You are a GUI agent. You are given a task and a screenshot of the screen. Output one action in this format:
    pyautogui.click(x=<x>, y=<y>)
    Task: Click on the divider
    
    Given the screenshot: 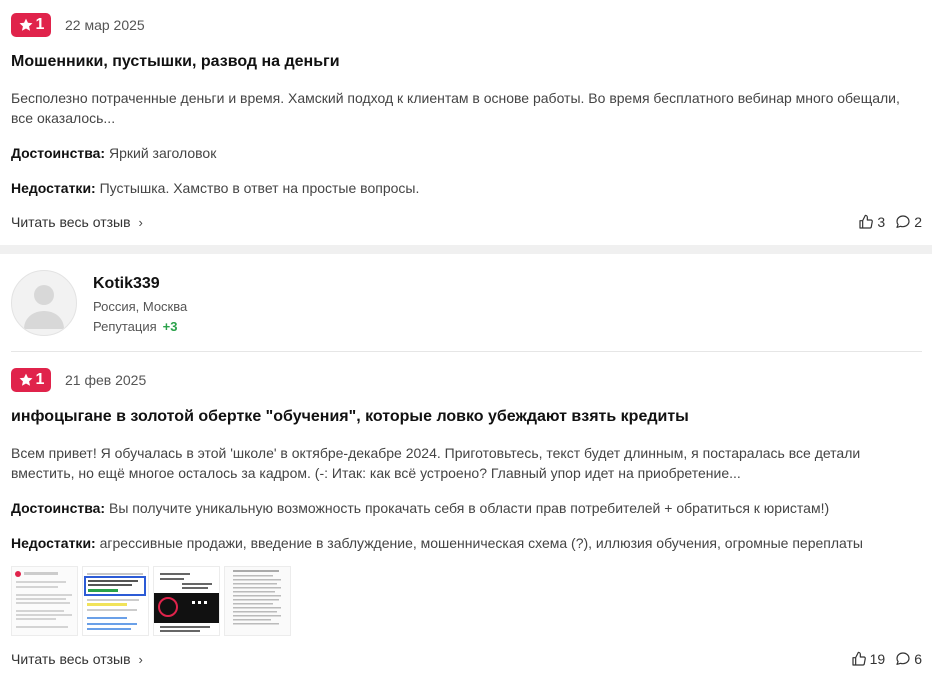 What is the action you would take?
    pyautogui.click(x=466, y=351)
    